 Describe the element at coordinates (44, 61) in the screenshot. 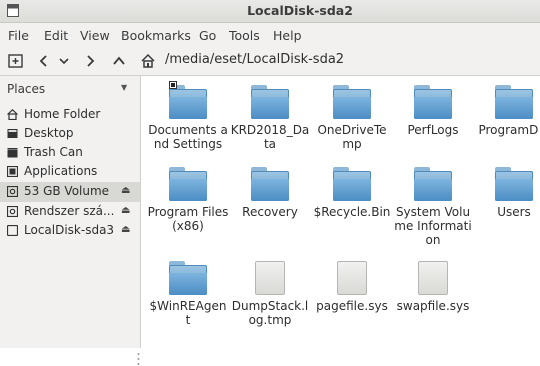

I see `back-icon` at that location.